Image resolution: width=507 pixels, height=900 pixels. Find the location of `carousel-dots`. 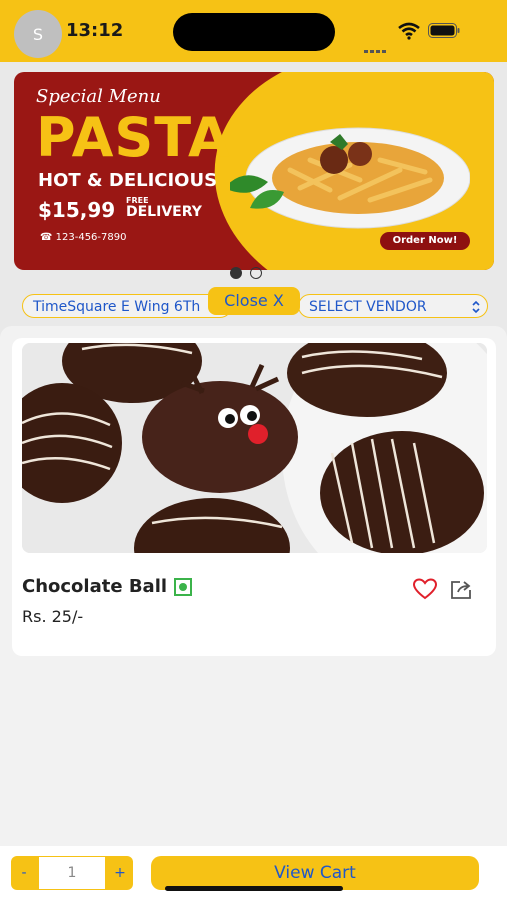

carousel-dots is located at coordinates (252, 271).